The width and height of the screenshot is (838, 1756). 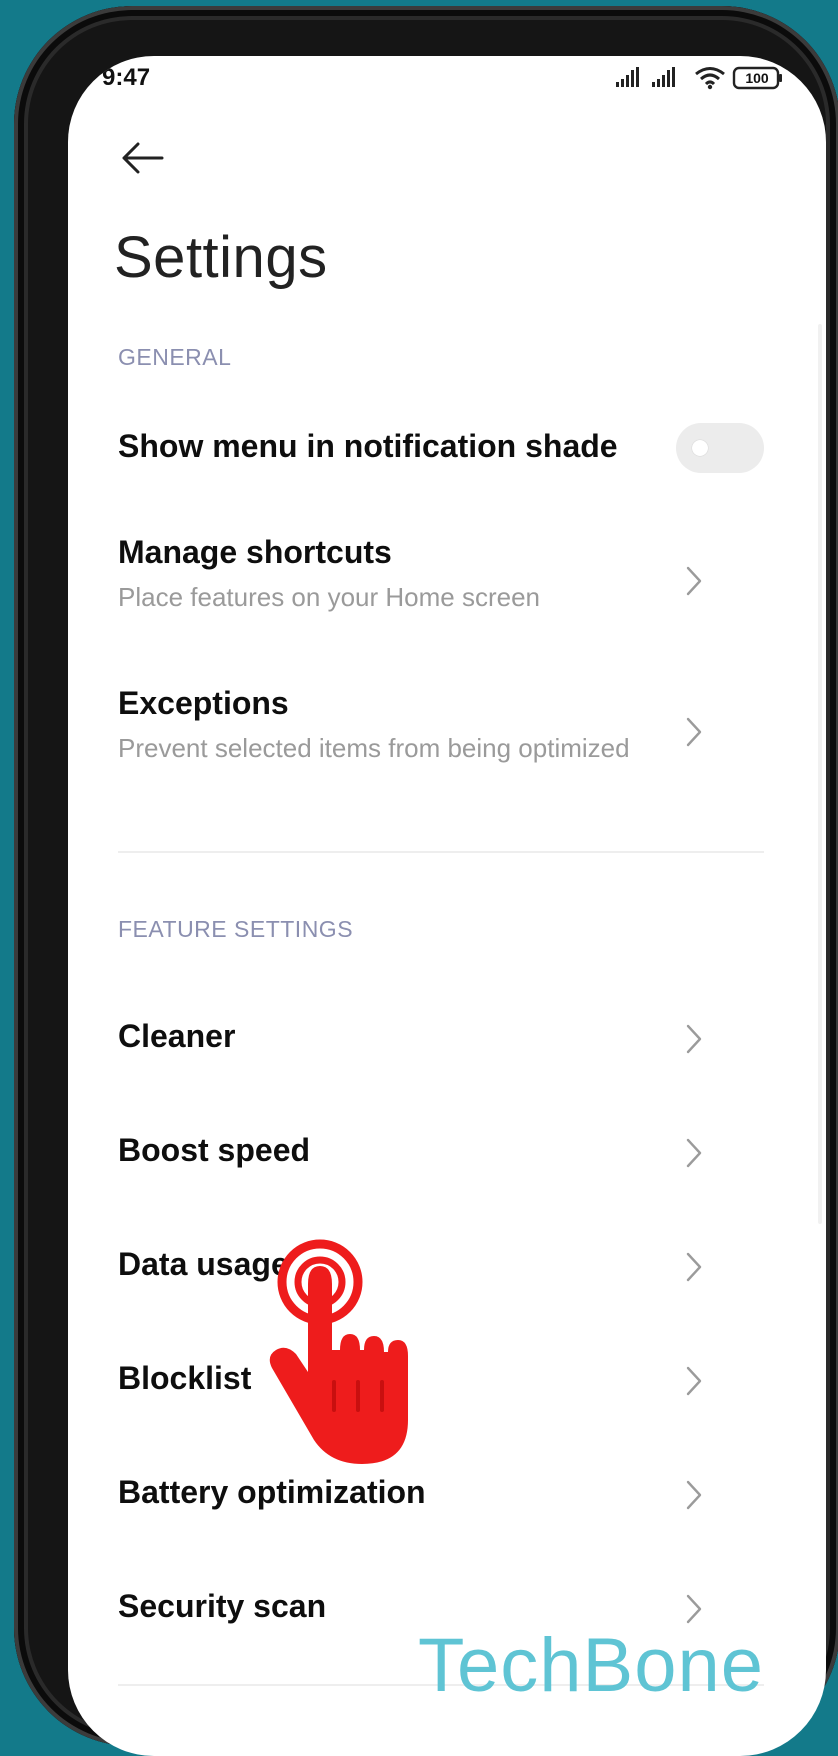 I want to click on row-subtitle: Place features on your Home screen, so click(x=329, y=597).